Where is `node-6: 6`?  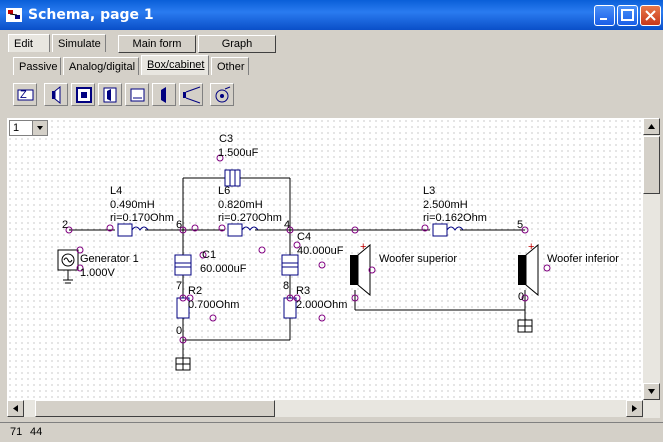 node-6: 6 is located at coordinates (179, 225).